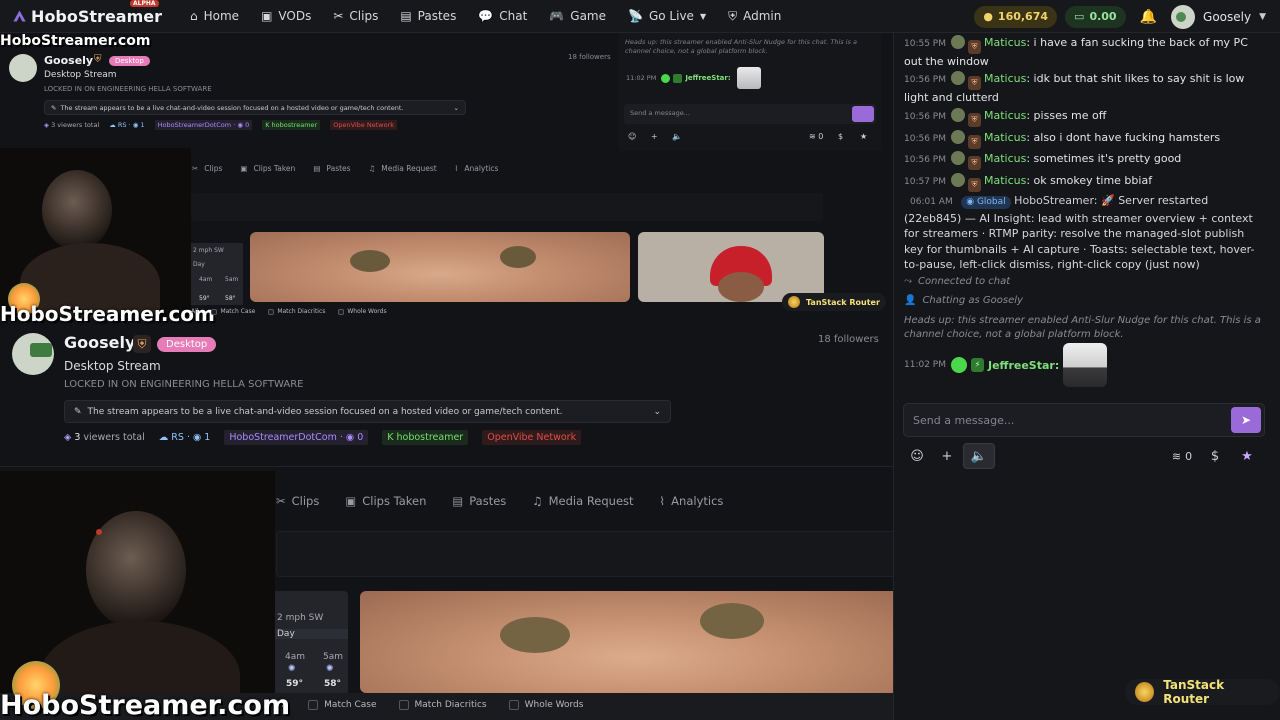 The width and height of the screenshot is (1280, 720). What do you see at coordinates (33, 354) in the screenshot?
I see `channel-avatar` at bounding box center [33, 354].